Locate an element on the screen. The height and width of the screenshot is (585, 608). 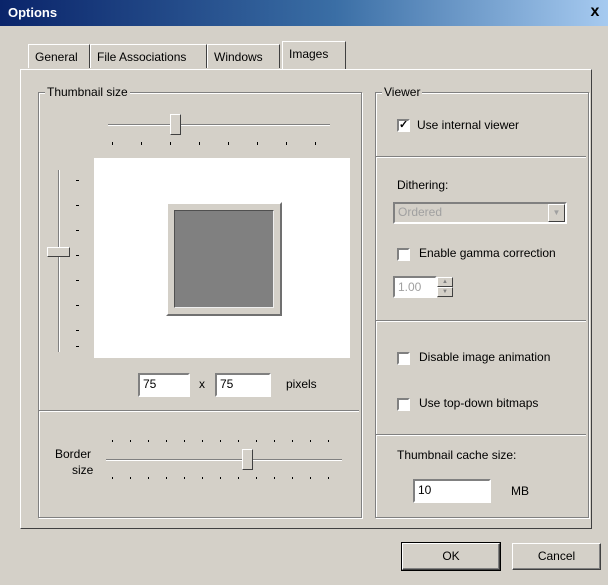
dithering-label: Dithering: is located at coordinates (423, 185).